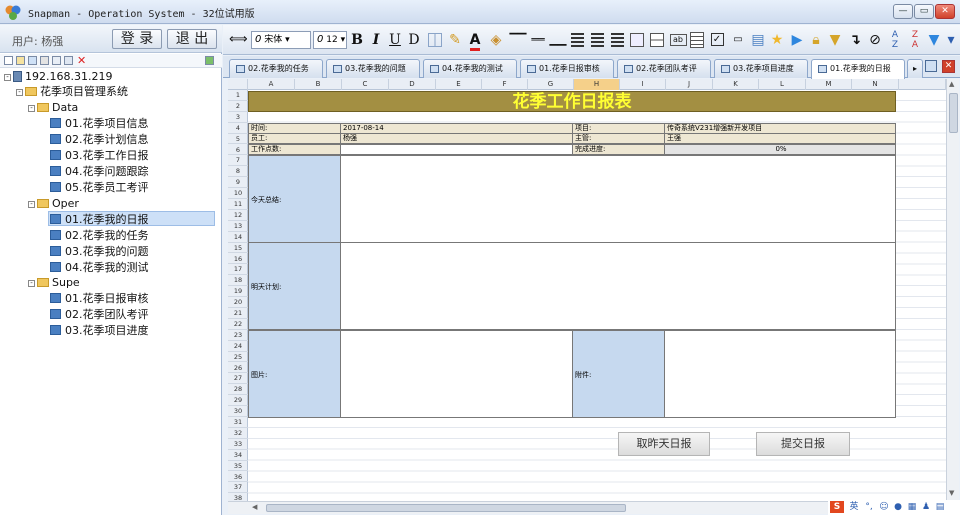  What do you see at coordinates (898, 507) in the screenshot?
I see `microphone-icon: ●` at bounding box center [898, 507].